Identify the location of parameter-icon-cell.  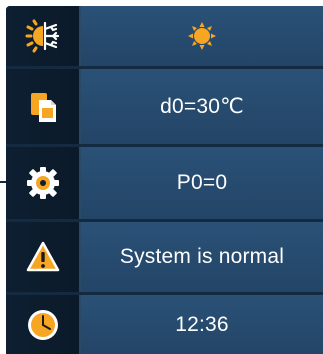
(43, 183).